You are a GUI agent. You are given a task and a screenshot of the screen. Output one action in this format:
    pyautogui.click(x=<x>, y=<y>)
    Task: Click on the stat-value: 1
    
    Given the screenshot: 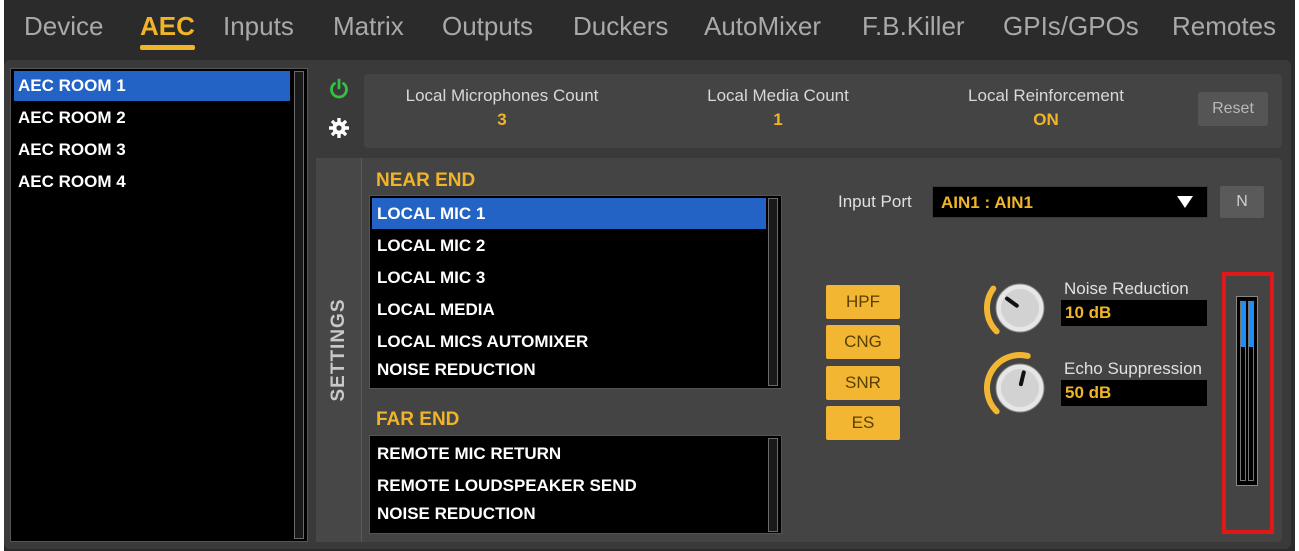 What is the action you would take?
    pyautogui.click(x=778, y=119)
    